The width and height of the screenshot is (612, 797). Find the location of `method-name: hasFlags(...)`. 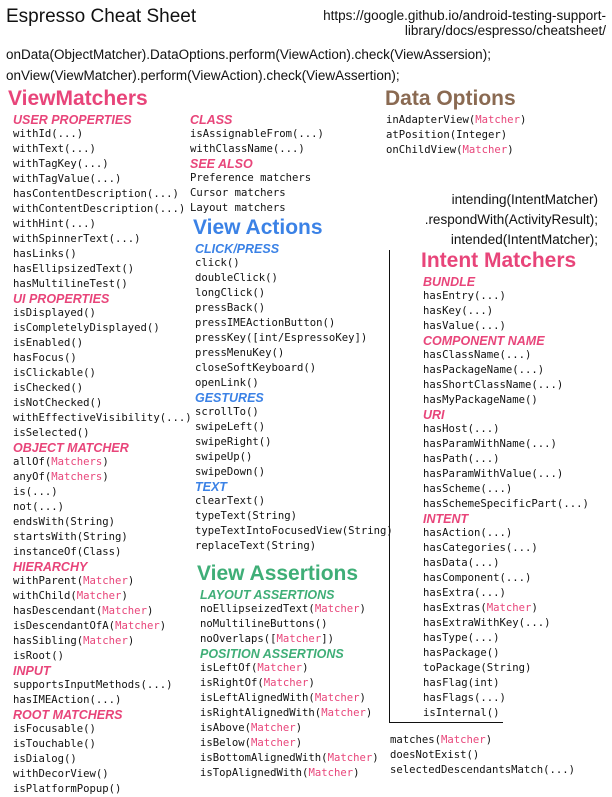

method-name: hasFlags(...) is located at coordinates (464, 698).